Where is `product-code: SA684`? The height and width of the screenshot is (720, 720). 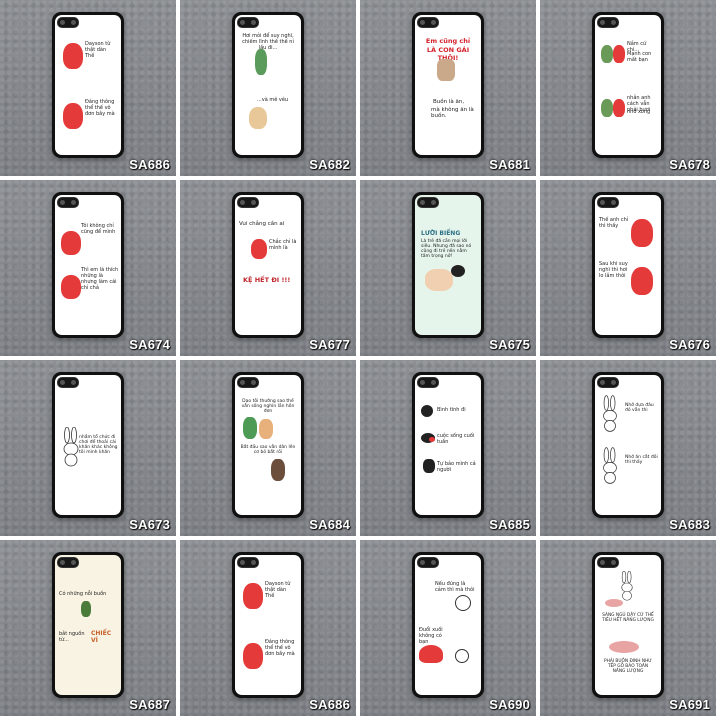
product-code: SA684 is located at coordinates (329, 524).